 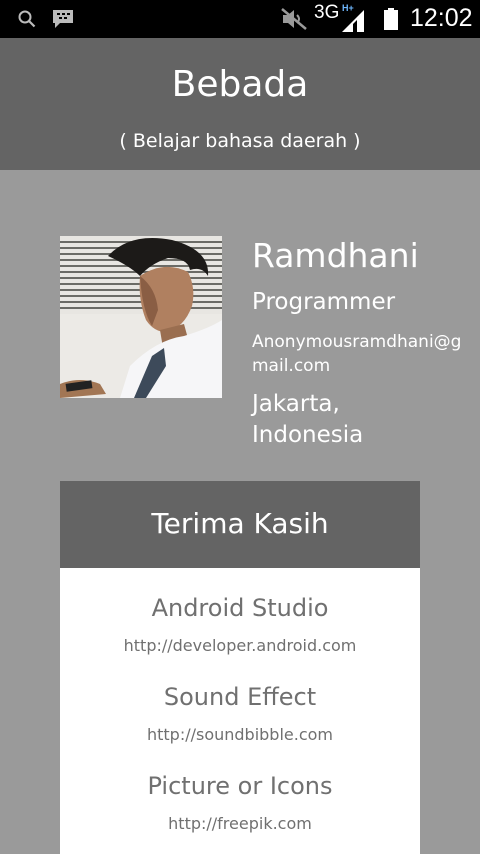 What do you see at coordinates (240, 823) in the screenshot?
I see `credit-item-link: http://freepik.com` at bounding box center [240, 823].